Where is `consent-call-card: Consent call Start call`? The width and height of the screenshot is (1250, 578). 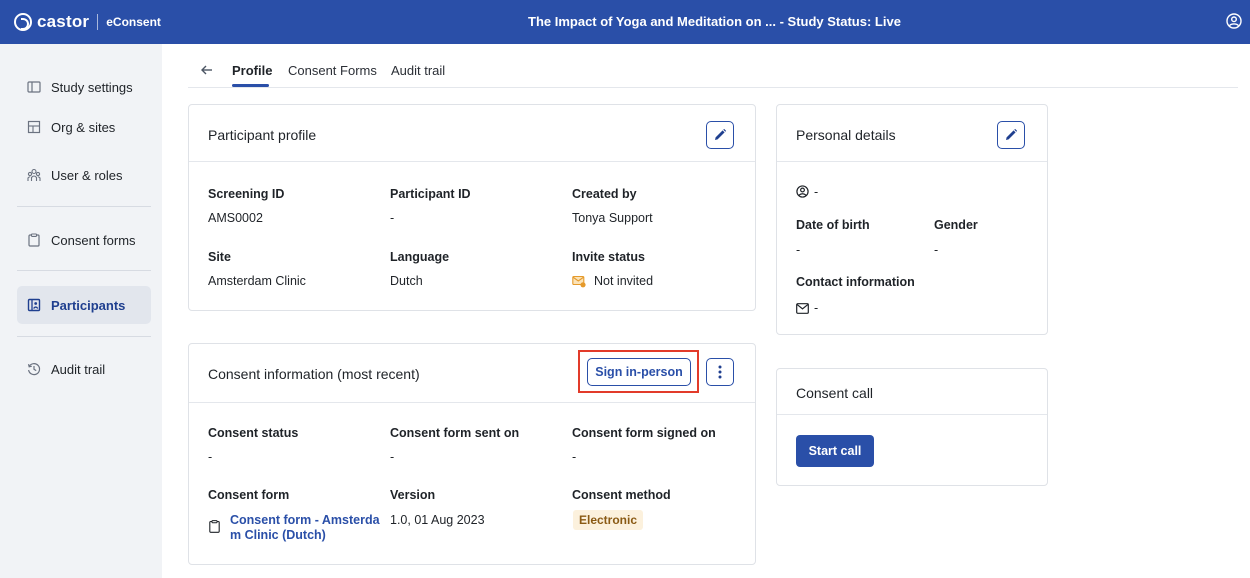 consent-call-card: Consent call Start call is located at coordinates (912, 427).